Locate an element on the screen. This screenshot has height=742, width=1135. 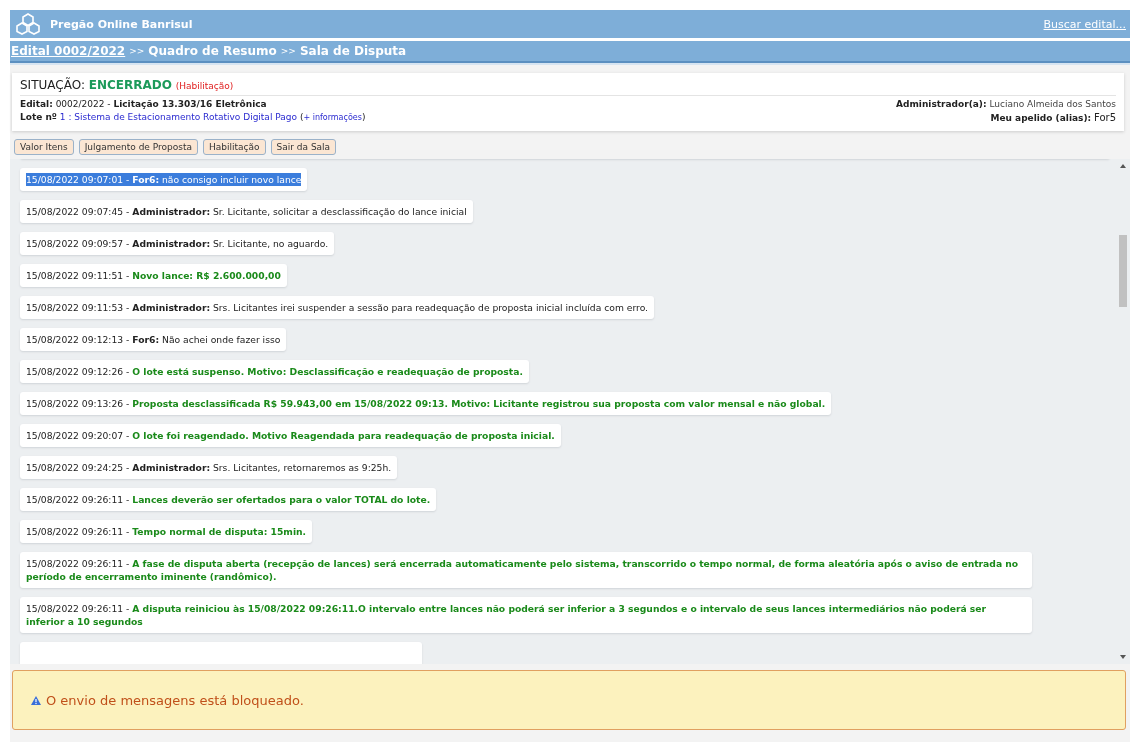
paren-text: ( is located at coordinates (301, 117).